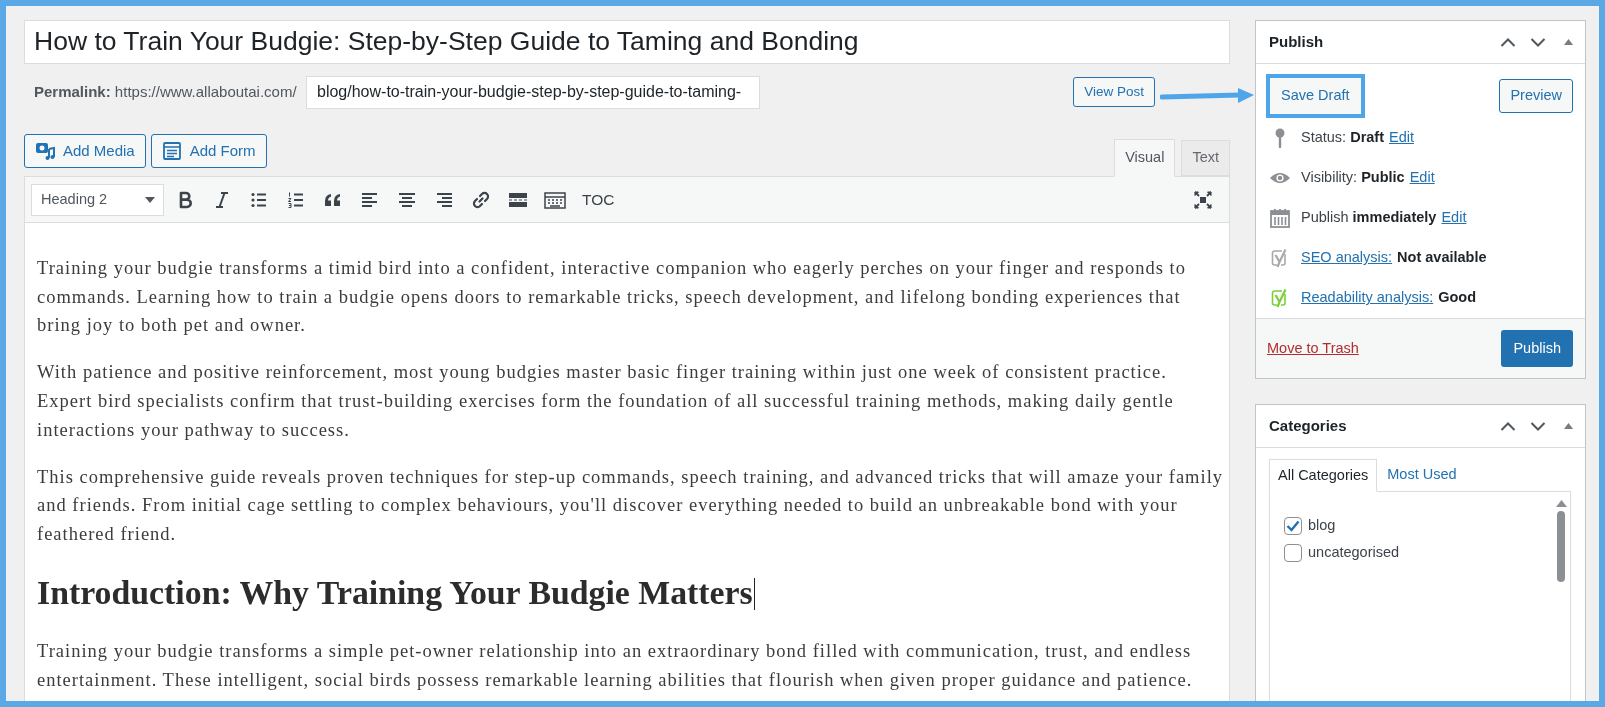  Describe the element at coordinates (150, 199) in the screenshot. I see `caret-down-icon` at that location.